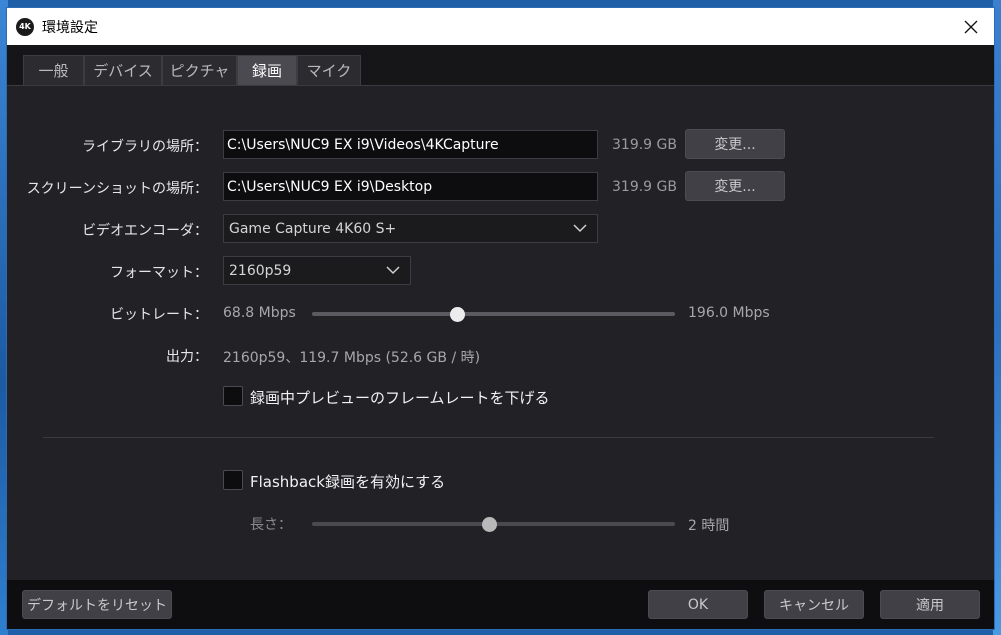  I want to click on cancel-button: キャンセル, so click(814, 604).